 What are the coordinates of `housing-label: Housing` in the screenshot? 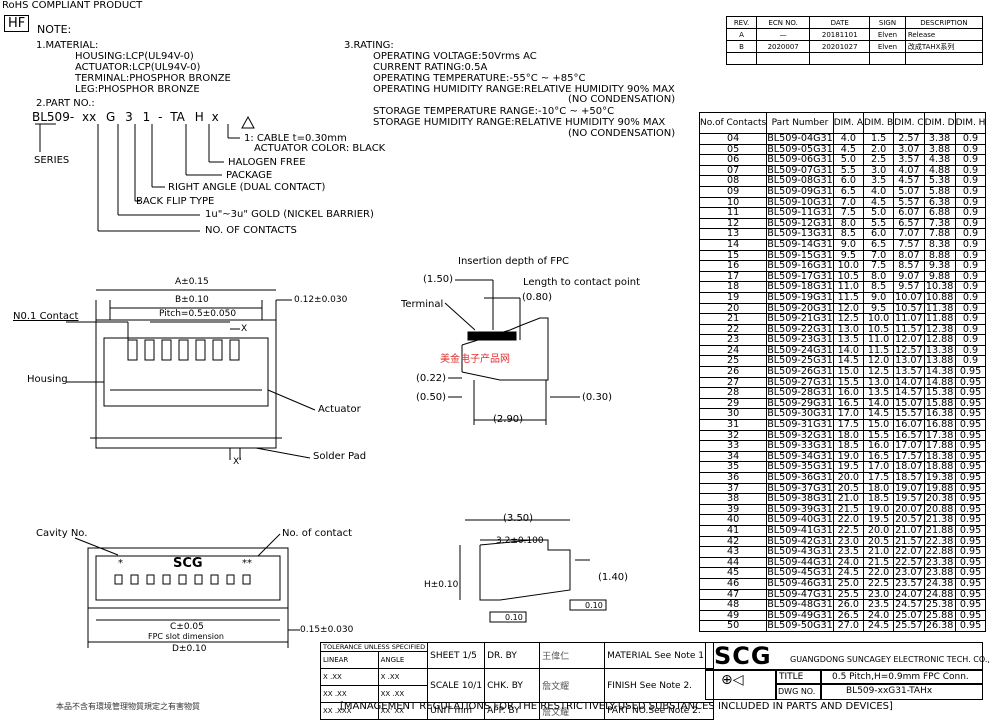 It's located at (47, 379).